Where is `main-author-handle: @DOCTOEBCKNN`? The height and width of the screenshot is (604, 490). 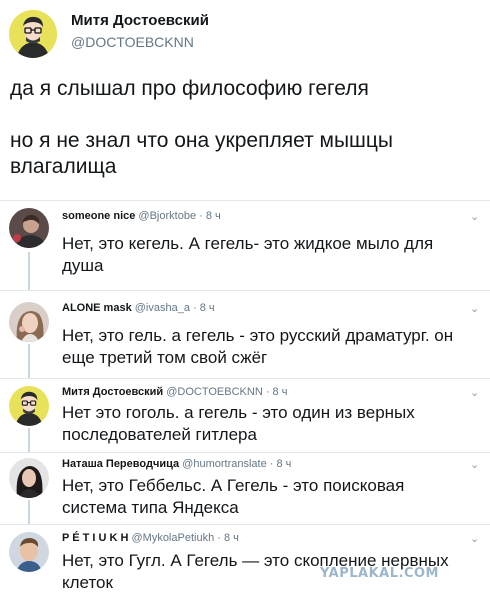 main-author-handle: @DOCTOEBCKNN is located at coordinates (132, 42).